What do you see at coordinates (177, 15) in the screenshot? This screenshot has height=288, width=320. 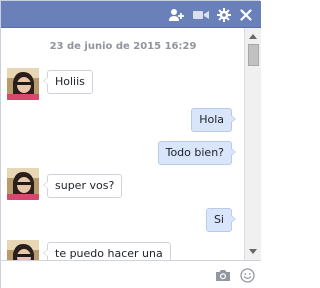 I see `add-people-icon` at bounding box center [177, 15].